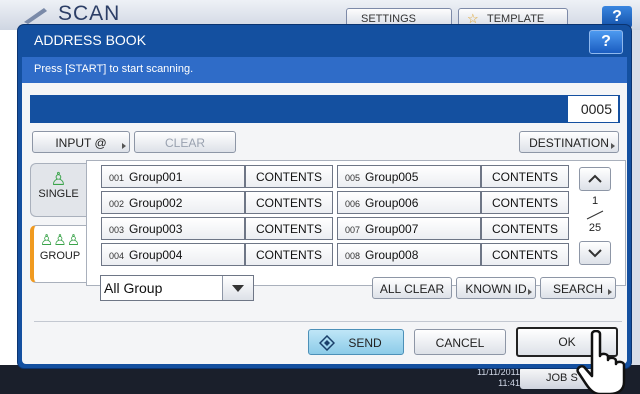 This screenshot has width=640, height=394. Describe the element at coordinates (324, 70) in the screenshot. I see `message-bar: Press [START] to start scanning.` at that location.